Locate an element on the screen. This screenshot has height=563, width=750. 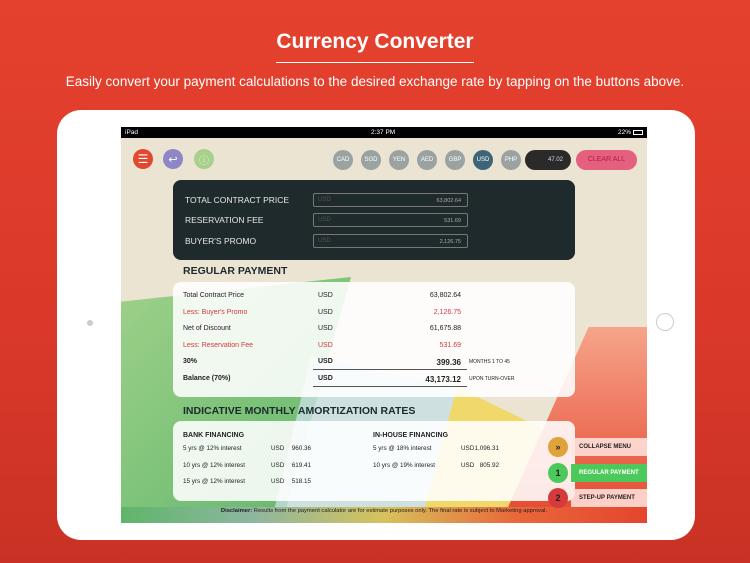
row-value: 1,096.31 is located at coordinates (486, 448).